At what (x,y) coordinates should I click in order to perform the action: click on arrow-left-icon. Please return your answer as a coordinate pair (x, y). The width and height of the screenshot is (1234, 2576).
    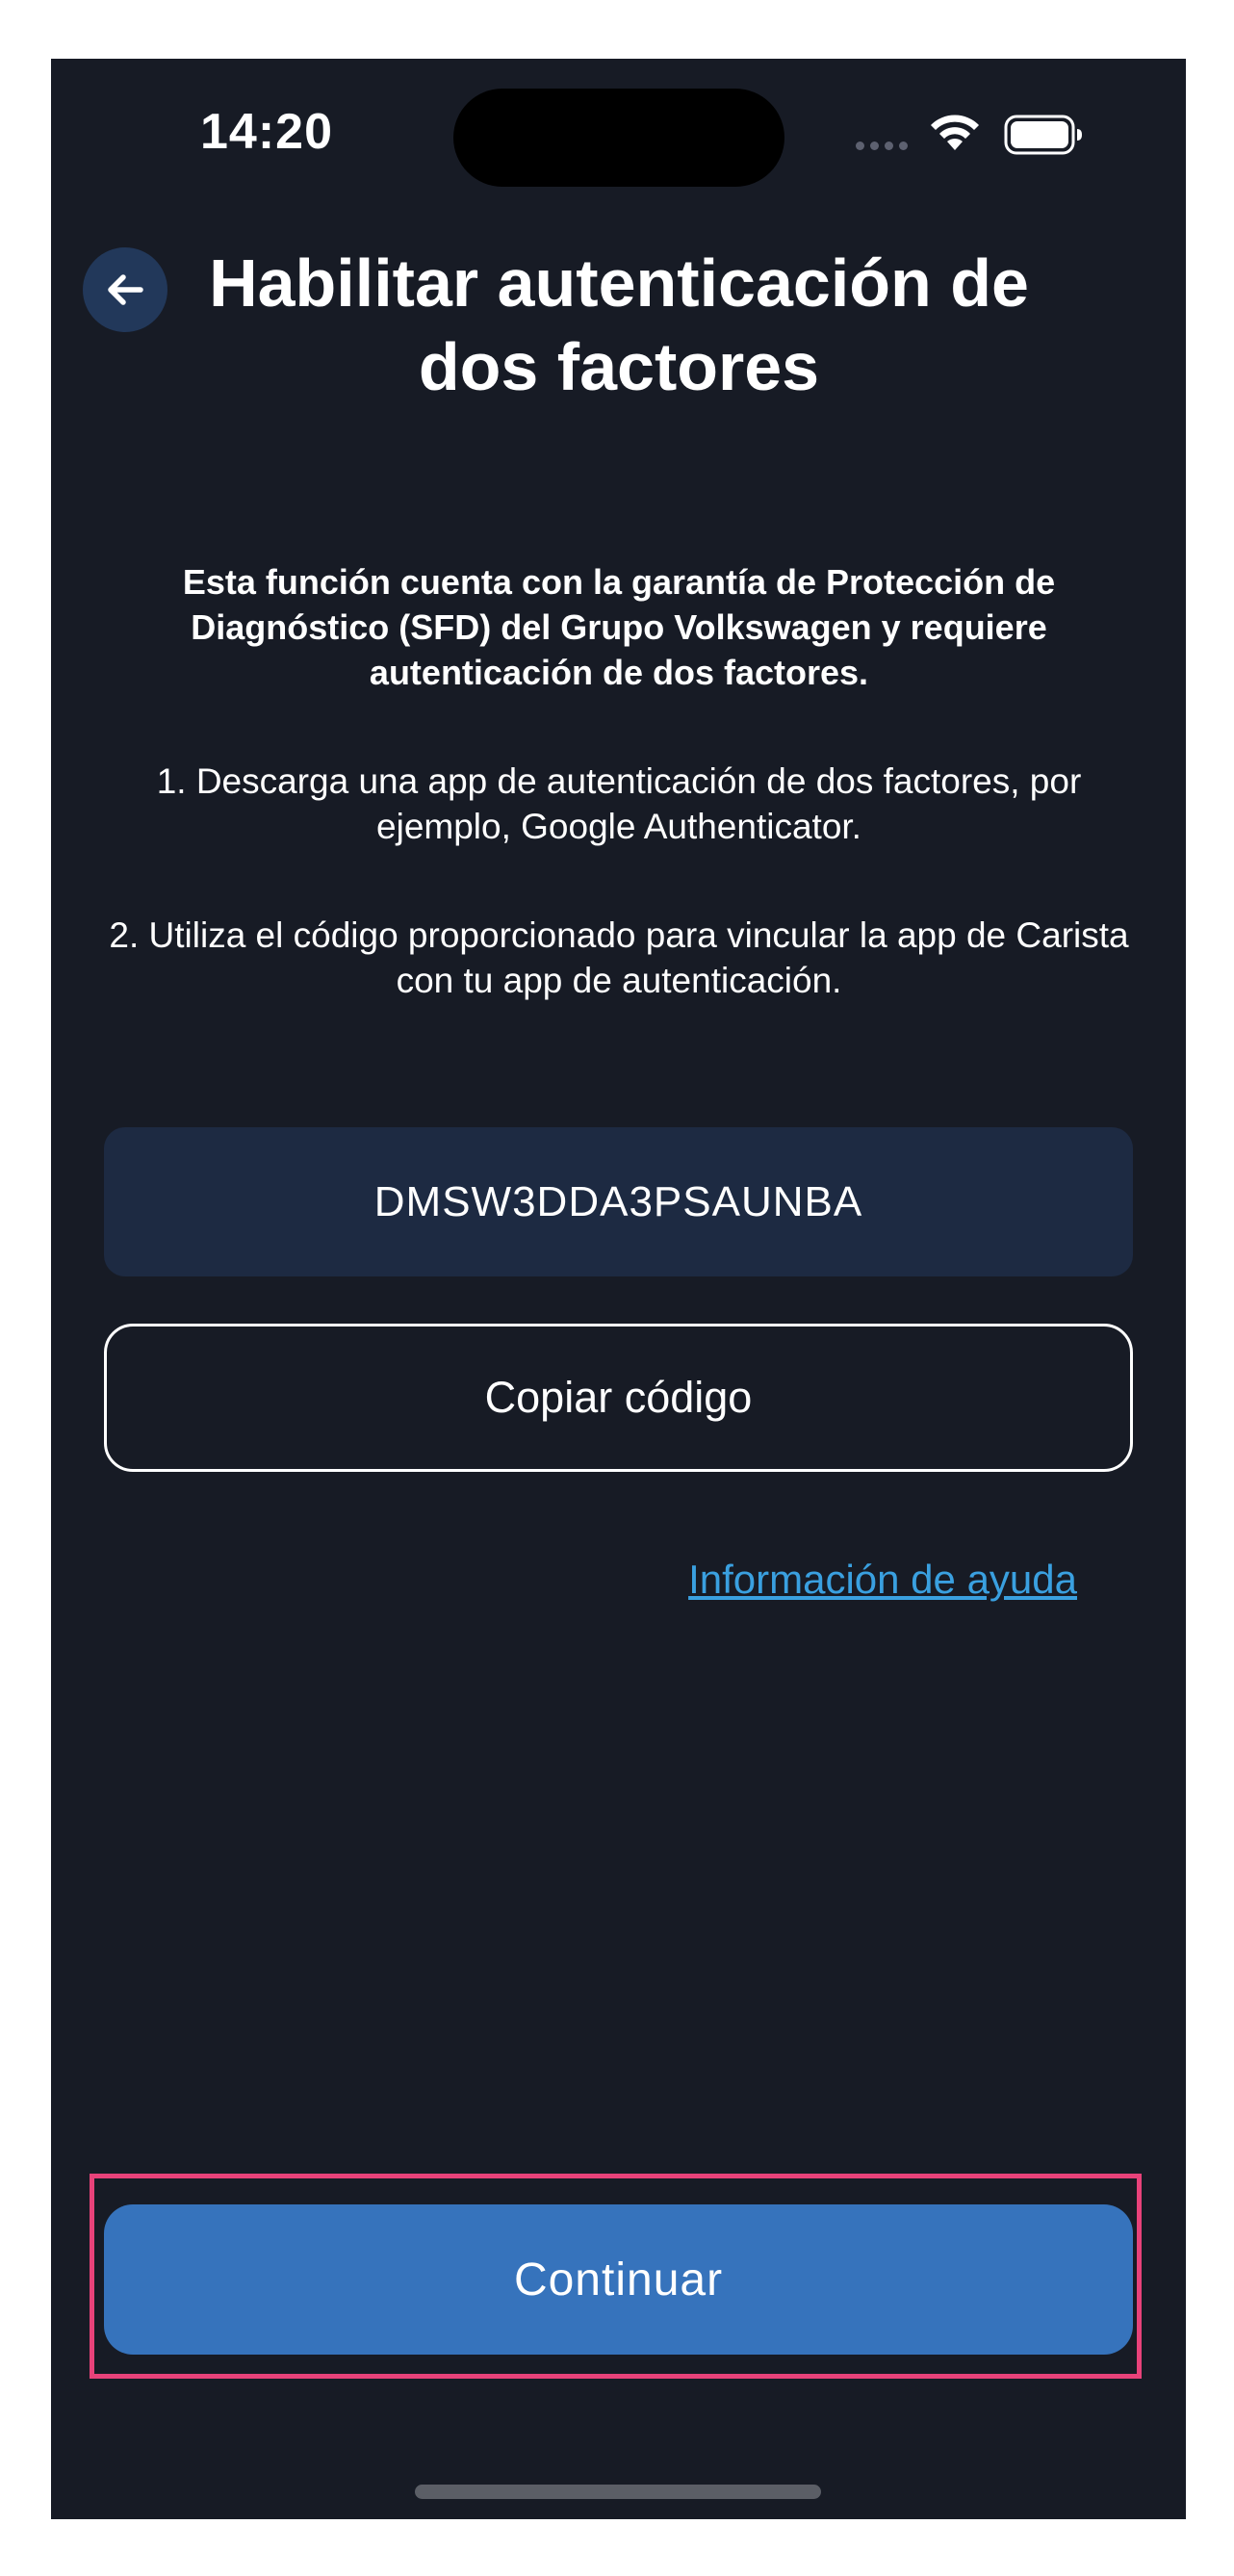
    Looking at the image, I should click on (125, 289).